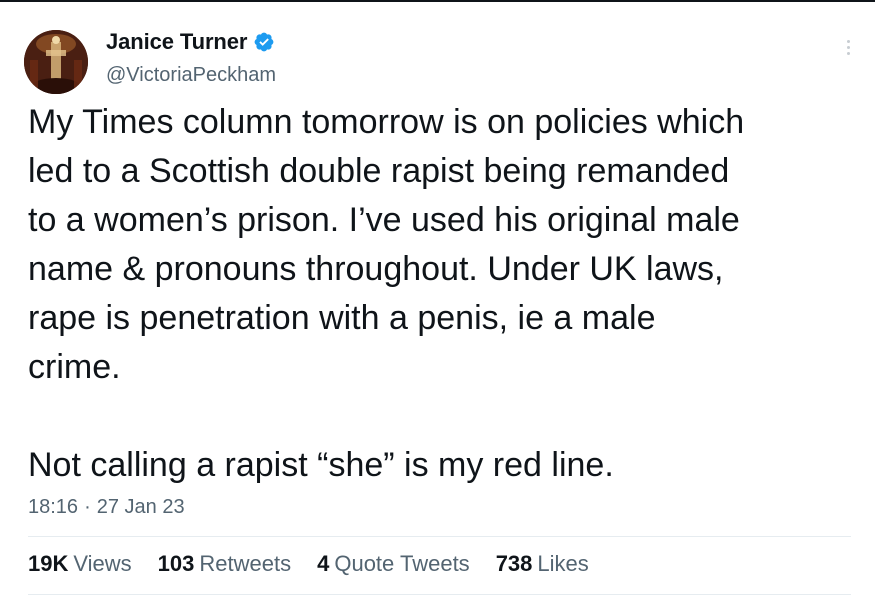 The image size is (875, 600). I want to click on author-name-row: Janice Turner, so click(190, 42).